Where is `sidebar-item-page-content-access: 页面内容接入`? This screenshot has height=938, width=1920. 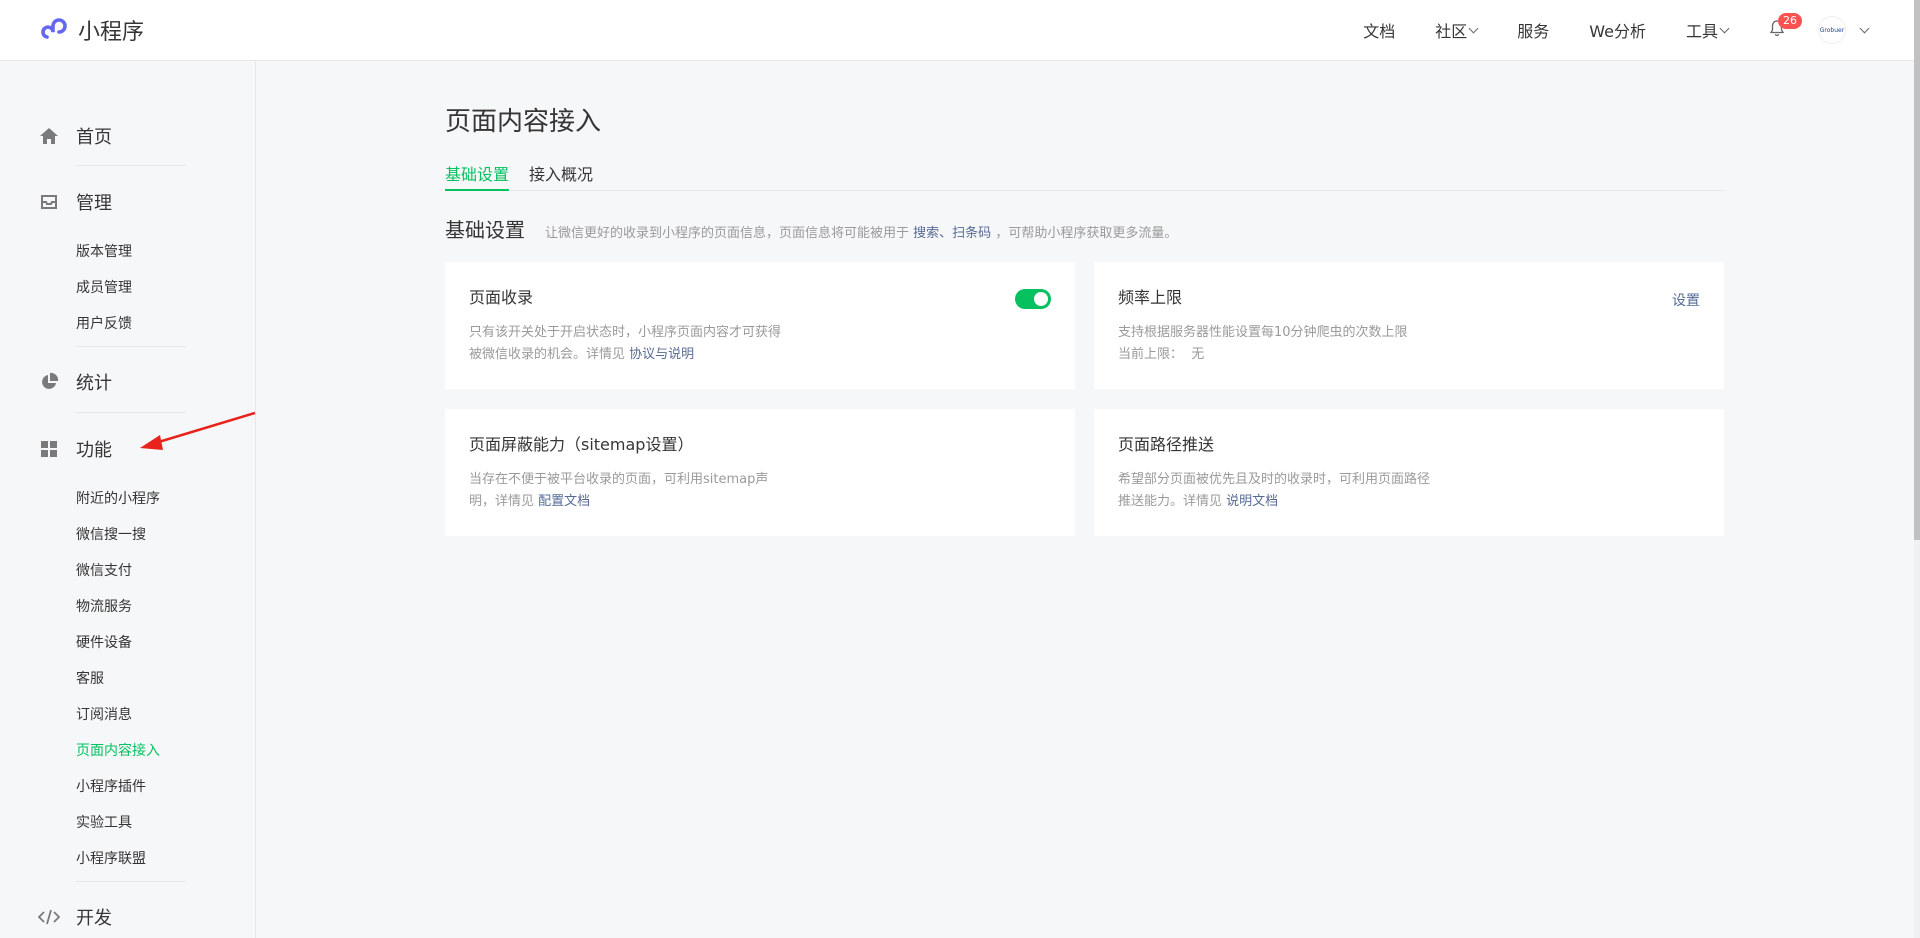
sidebar-item-page-content-access: 页面内容接入 is located at coordinates (118, 750).